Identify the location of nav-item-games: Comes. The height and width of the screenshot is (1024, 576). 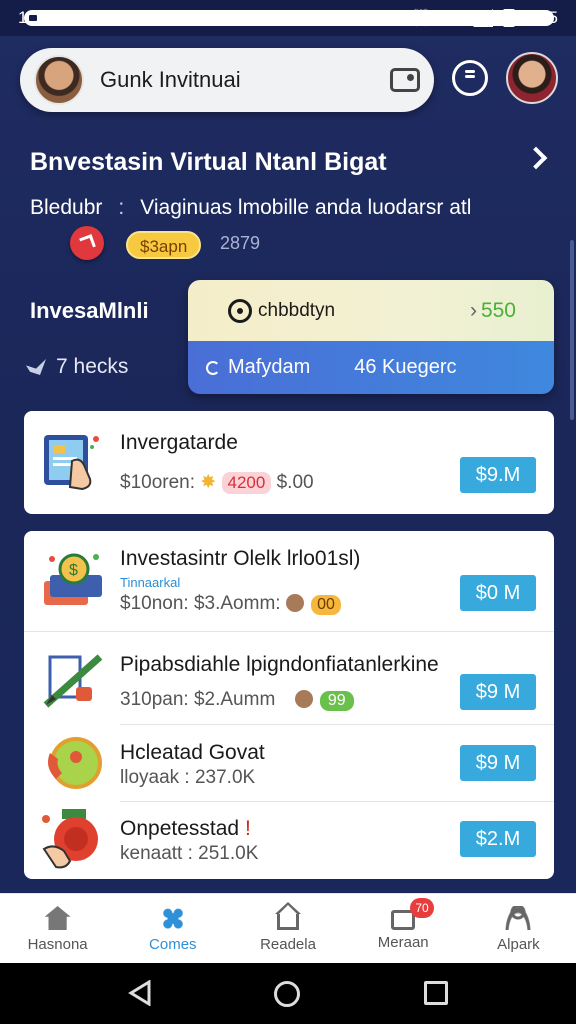
(172, 928).